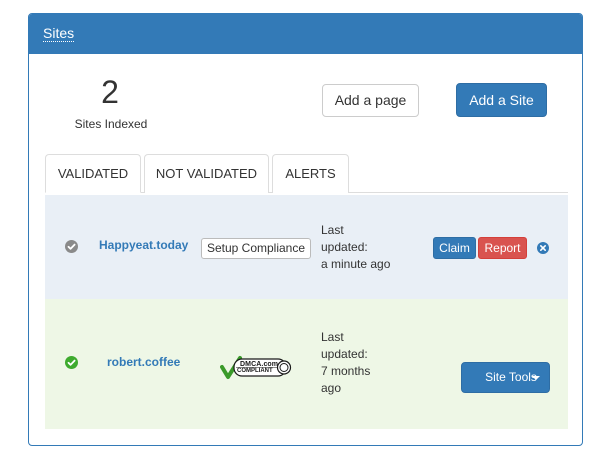 The width and height of the screenshot is (604, 457). I want to click on check-circle-gray-icon, so click(71, 246).